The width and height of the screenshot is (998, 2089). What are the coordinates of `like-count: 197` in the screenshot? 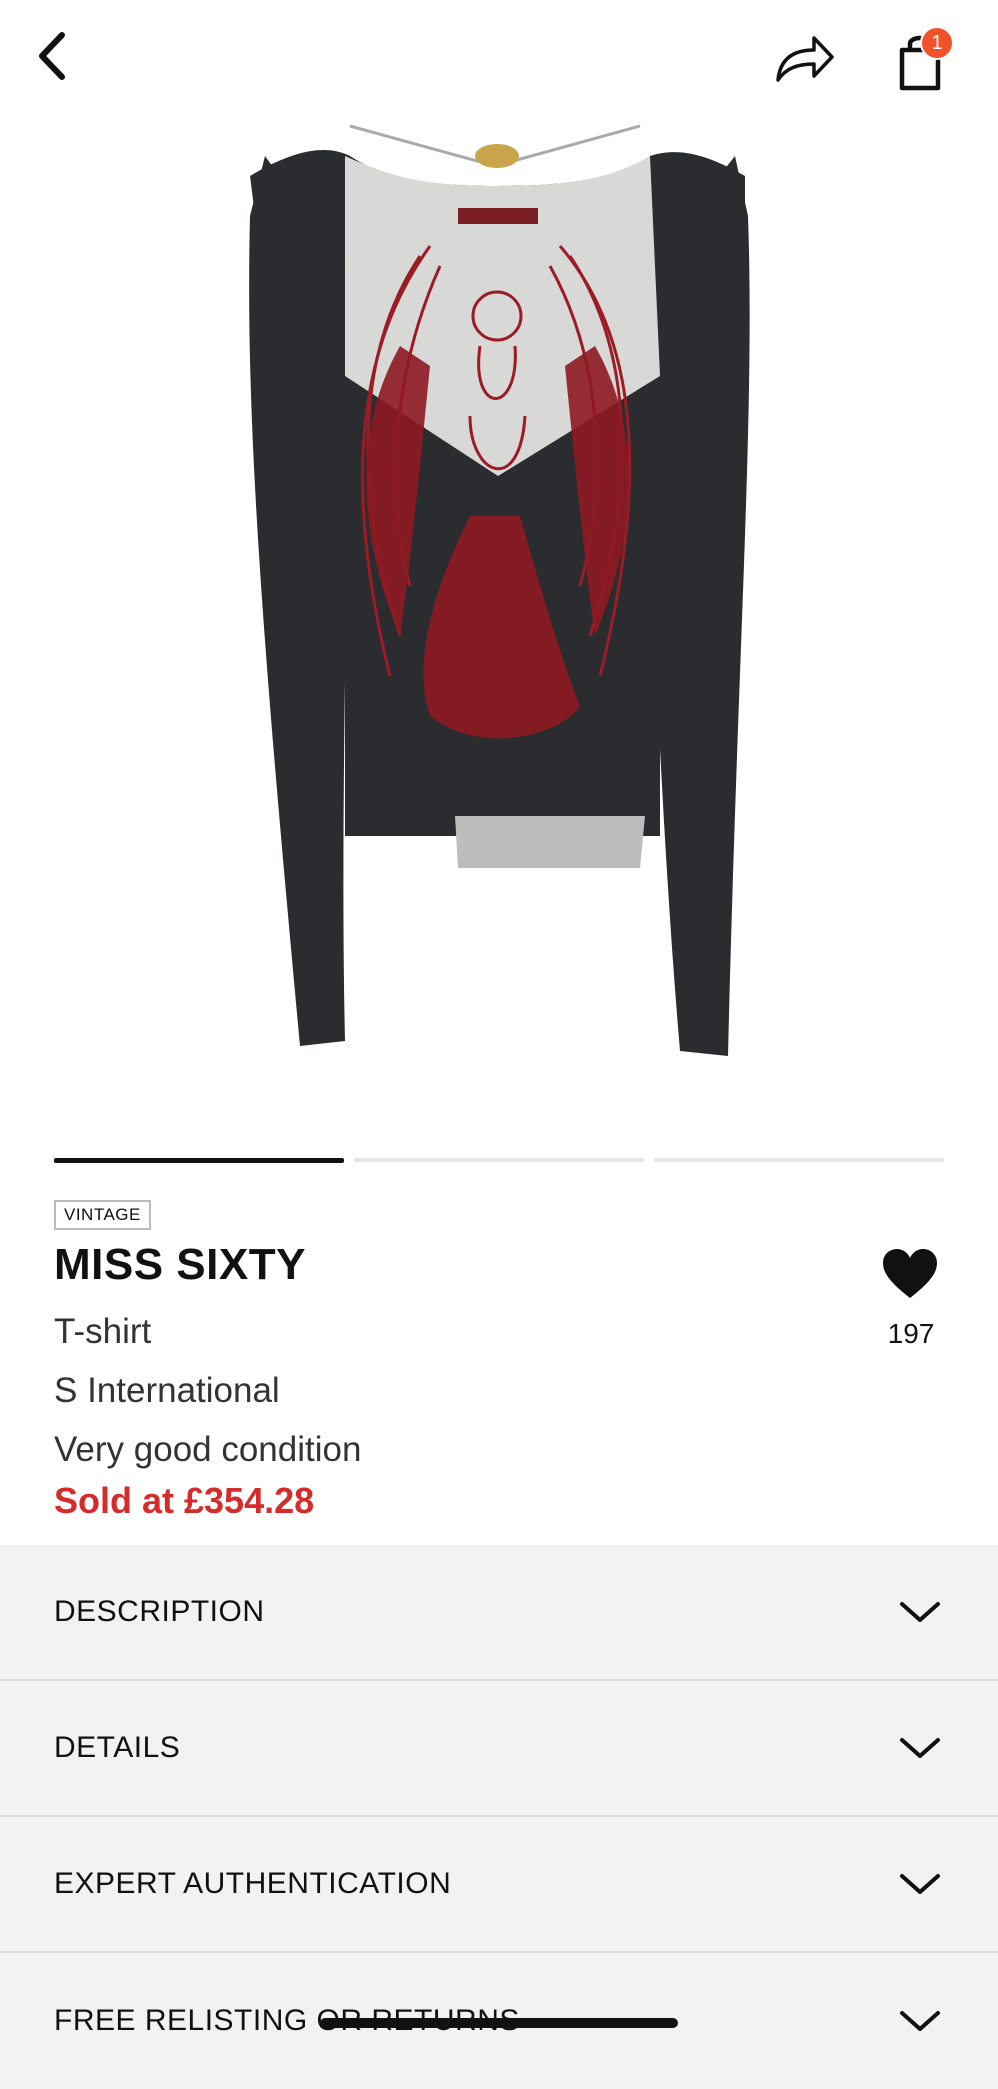 It's located at (911, 1333).